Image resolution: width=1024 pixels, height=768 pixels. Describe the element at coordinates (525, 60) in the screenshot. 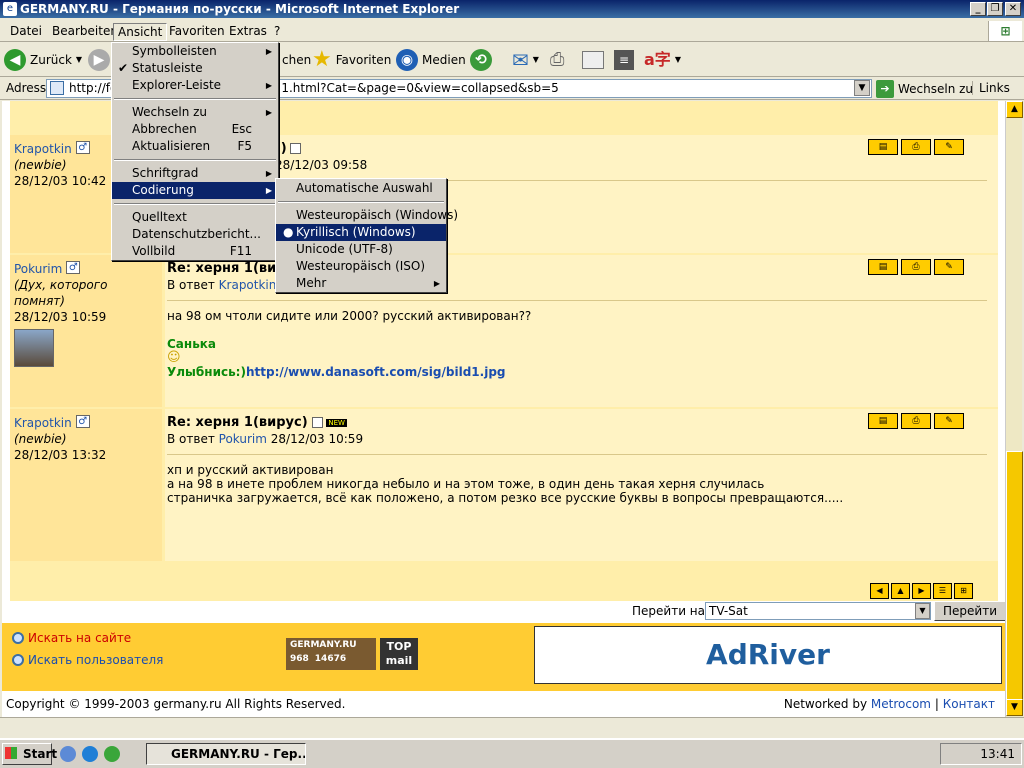

I see `mail-button: ✉ ▼` at that location.